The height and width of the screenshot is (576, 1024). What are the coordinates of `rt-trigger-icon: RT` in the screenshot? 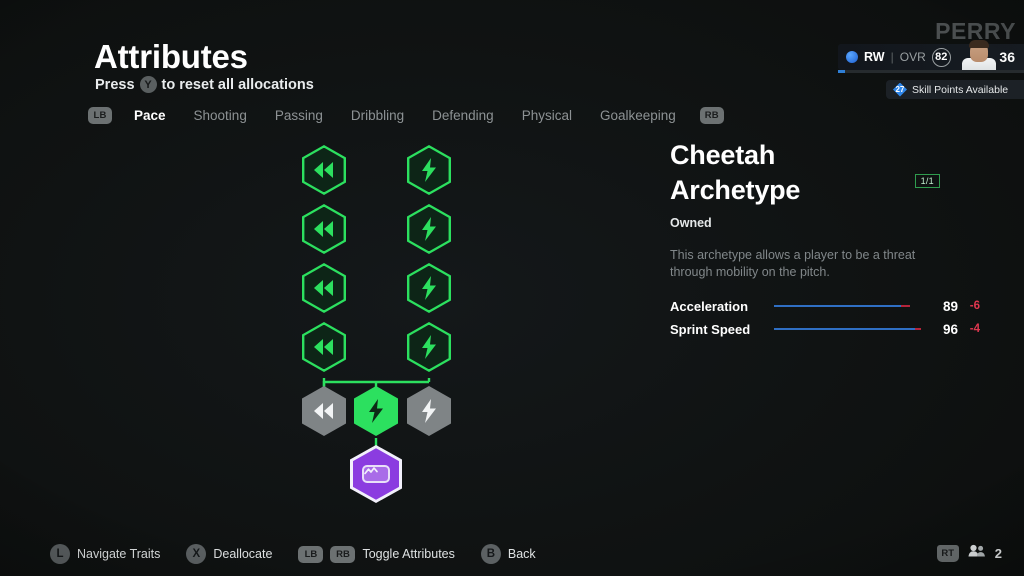 It's located at (947, 553).